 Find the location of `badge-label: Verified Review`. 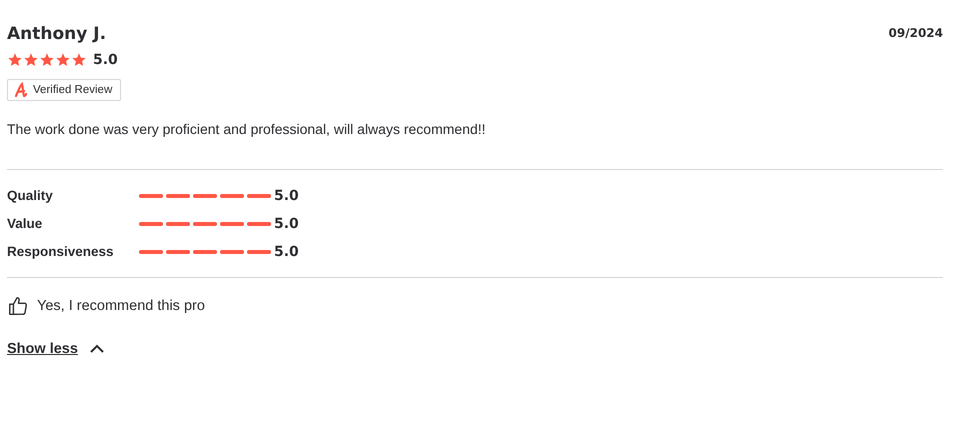

badge-label: Verified Review is located at coordinates (72, 90).